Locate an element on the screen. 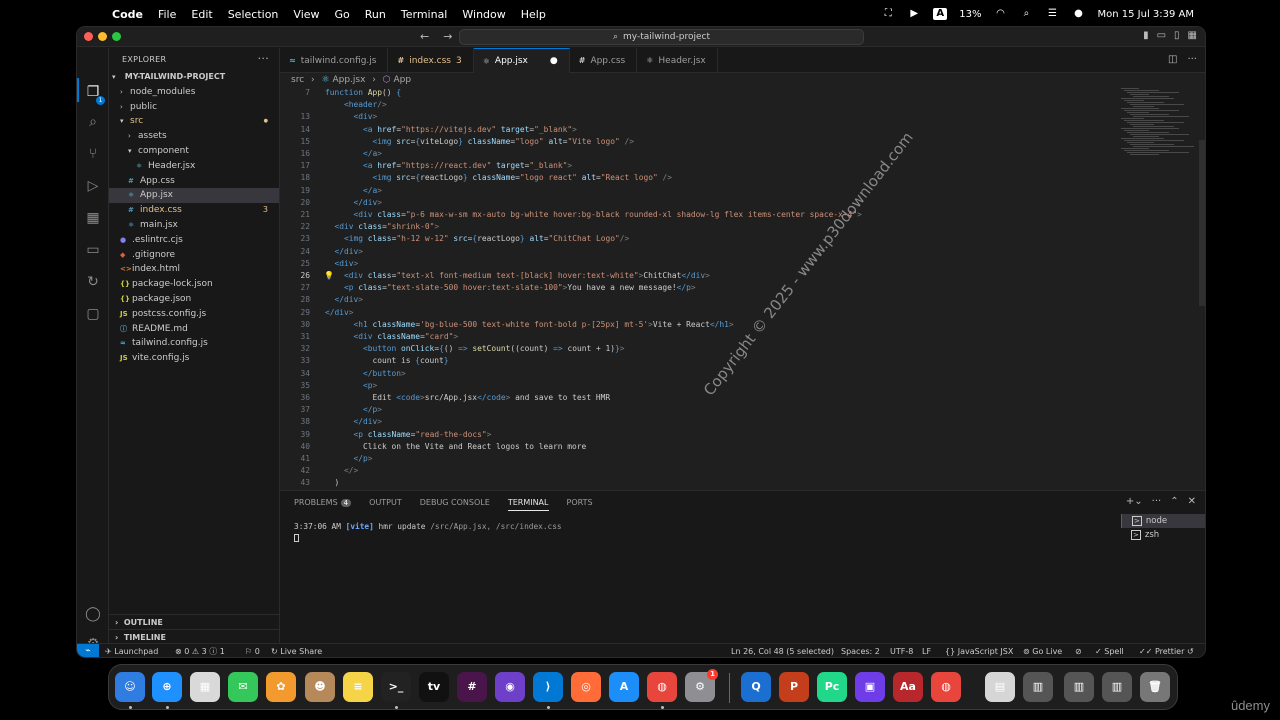 The width and height of the screenshot is (1280, 720). code-line: 37 </p> is located at coordinates (700, 410).